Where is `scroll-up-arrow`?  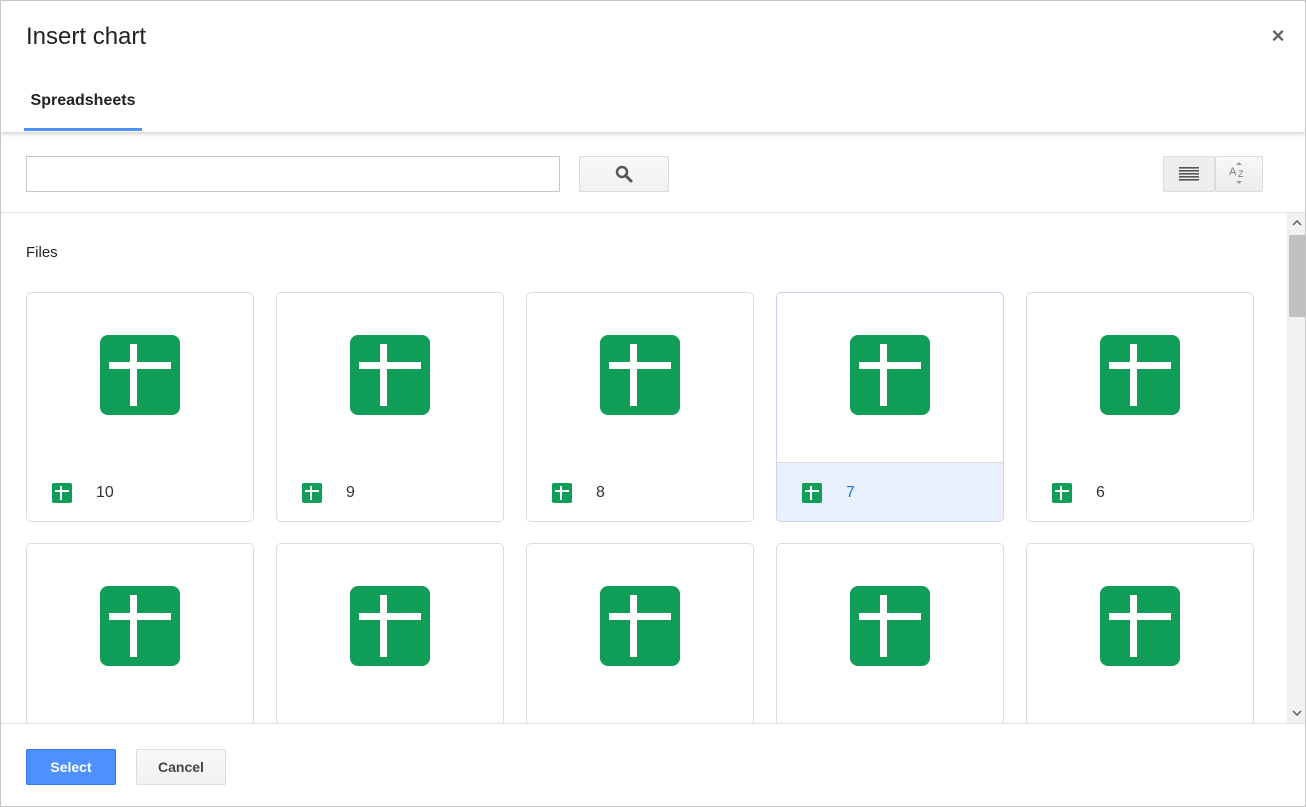
scroll-up-arrow is located at coordinates (1296, 223).